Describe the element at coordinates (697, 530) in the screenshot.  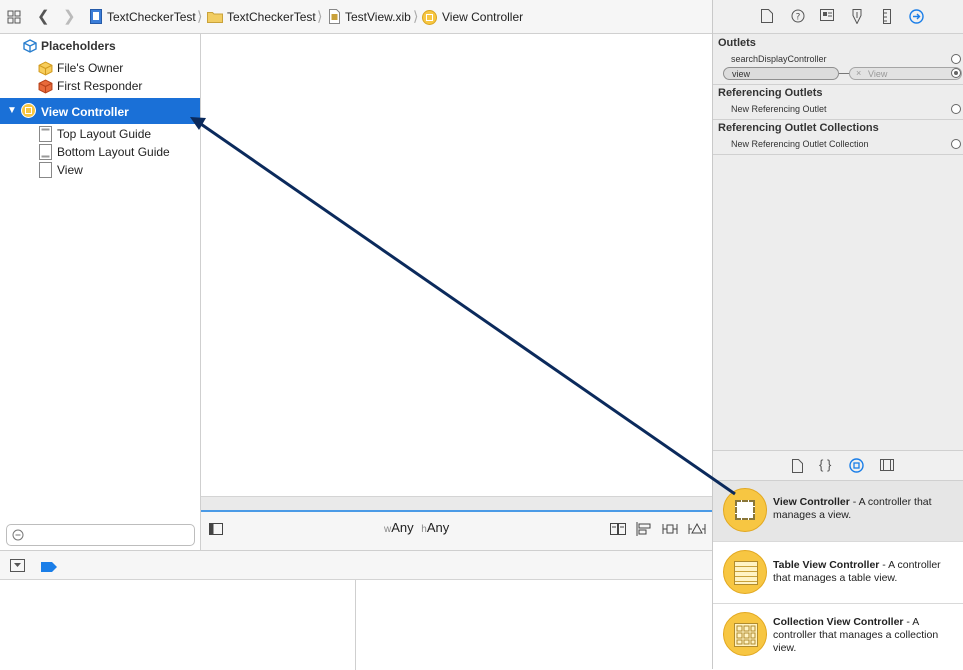
I see `resolve-issues-icon` at that location.